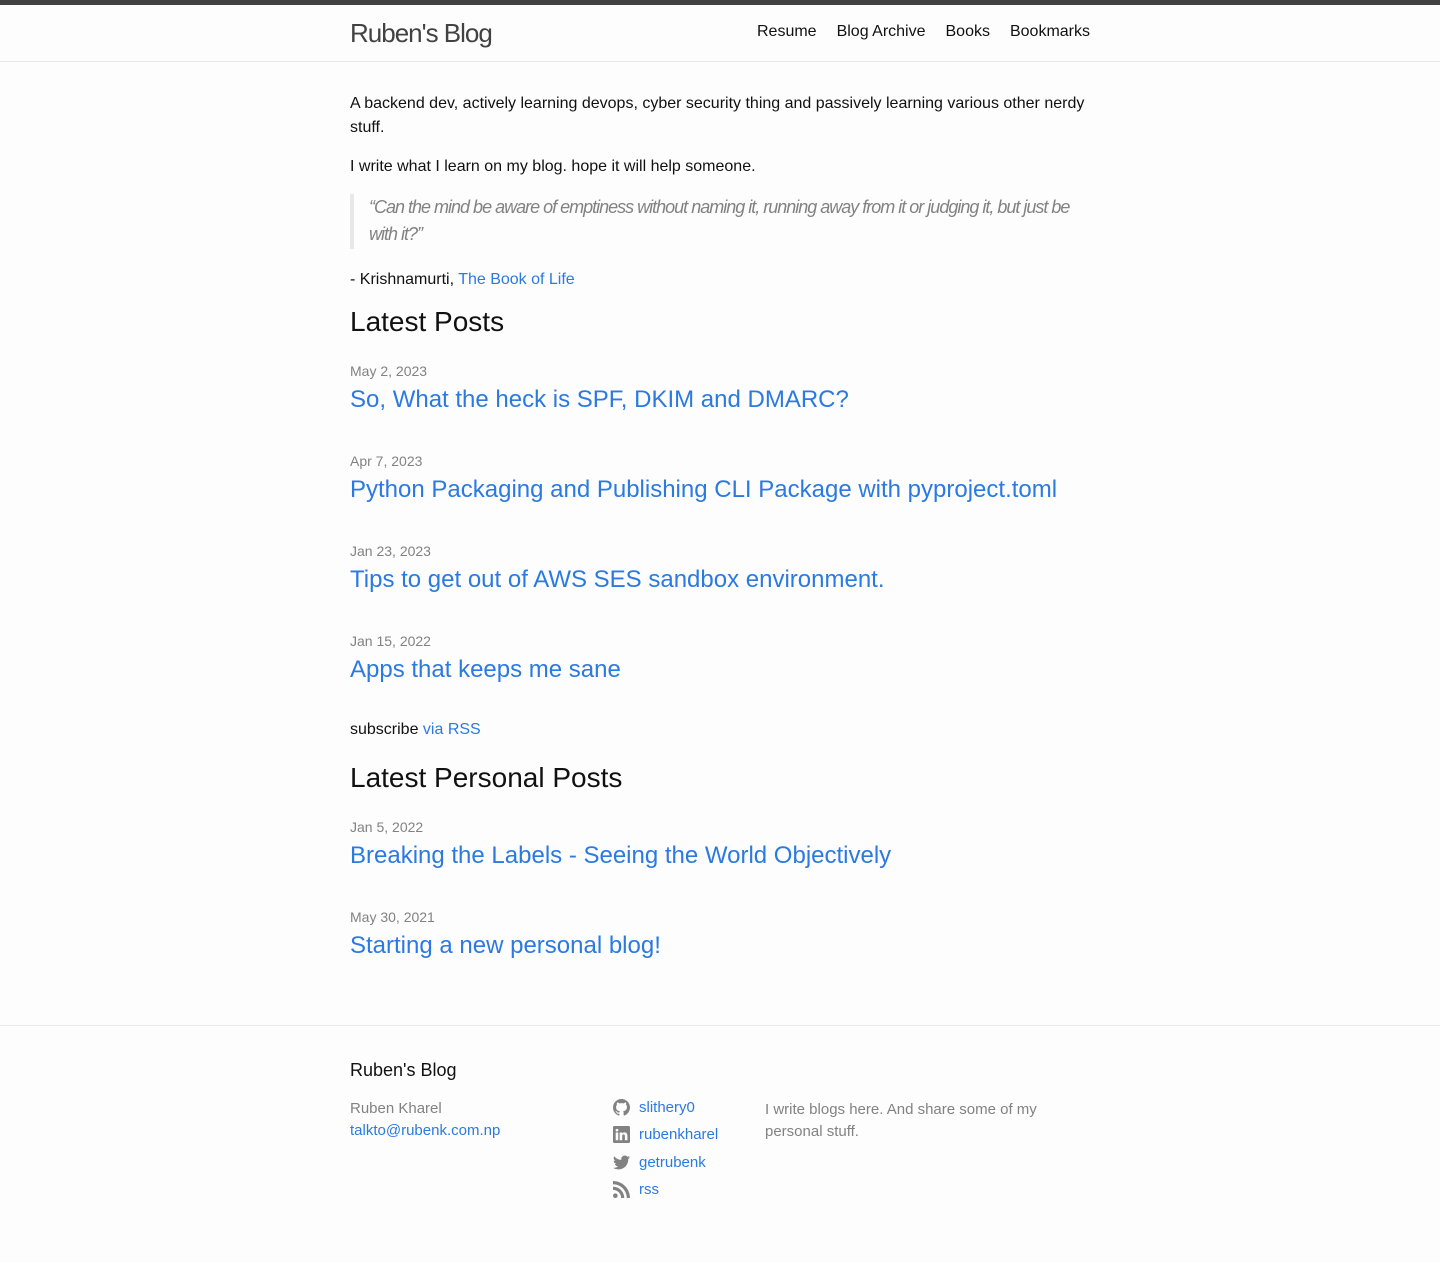 This screenshot has width=1440, height=1263. Describe the element at coordinates (486, 777) in the screenshot. I see `personal-posts-heading: Latest Personal Posts` at that location.